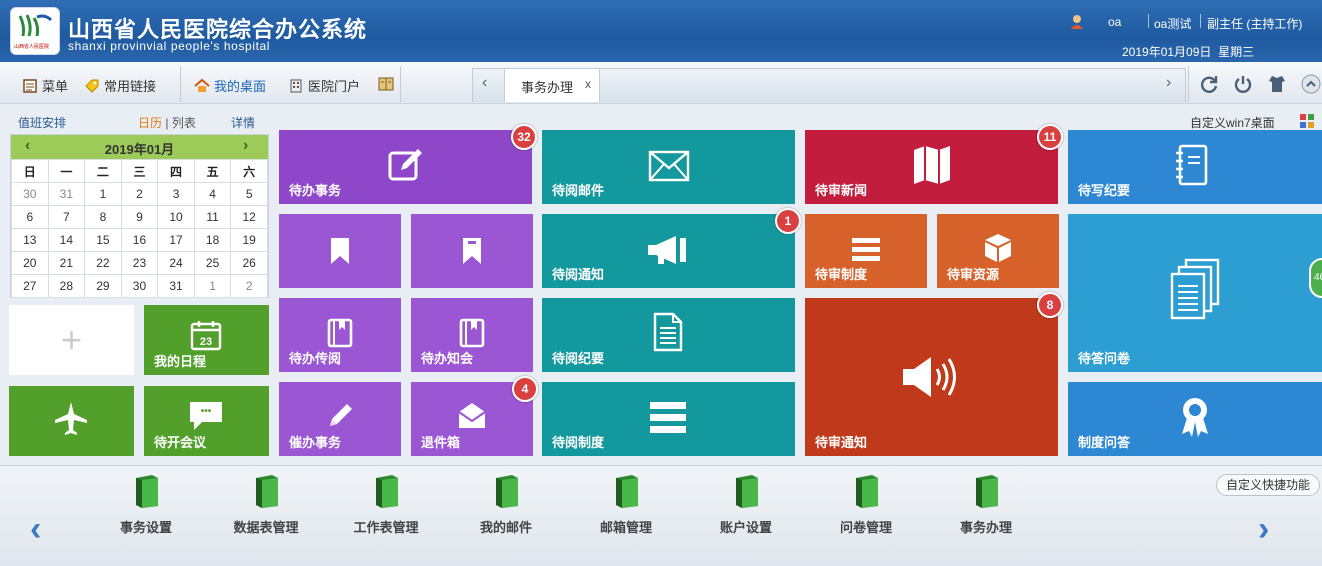 This screenshot has height=566, width=1322. What do you see at coordinates (66, 286) in the screenshot?
I see `calendar-day: 28` at bounding box center [66, 286].